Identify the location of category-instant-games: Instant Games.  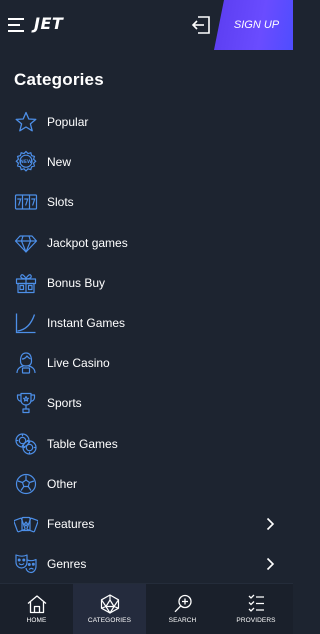
(146, 323).